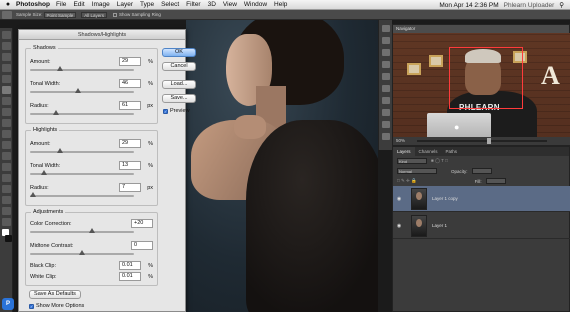  Describe the element at coordinates (7, 14) in the screenshot. I see `eyedropper-icon` at that location.